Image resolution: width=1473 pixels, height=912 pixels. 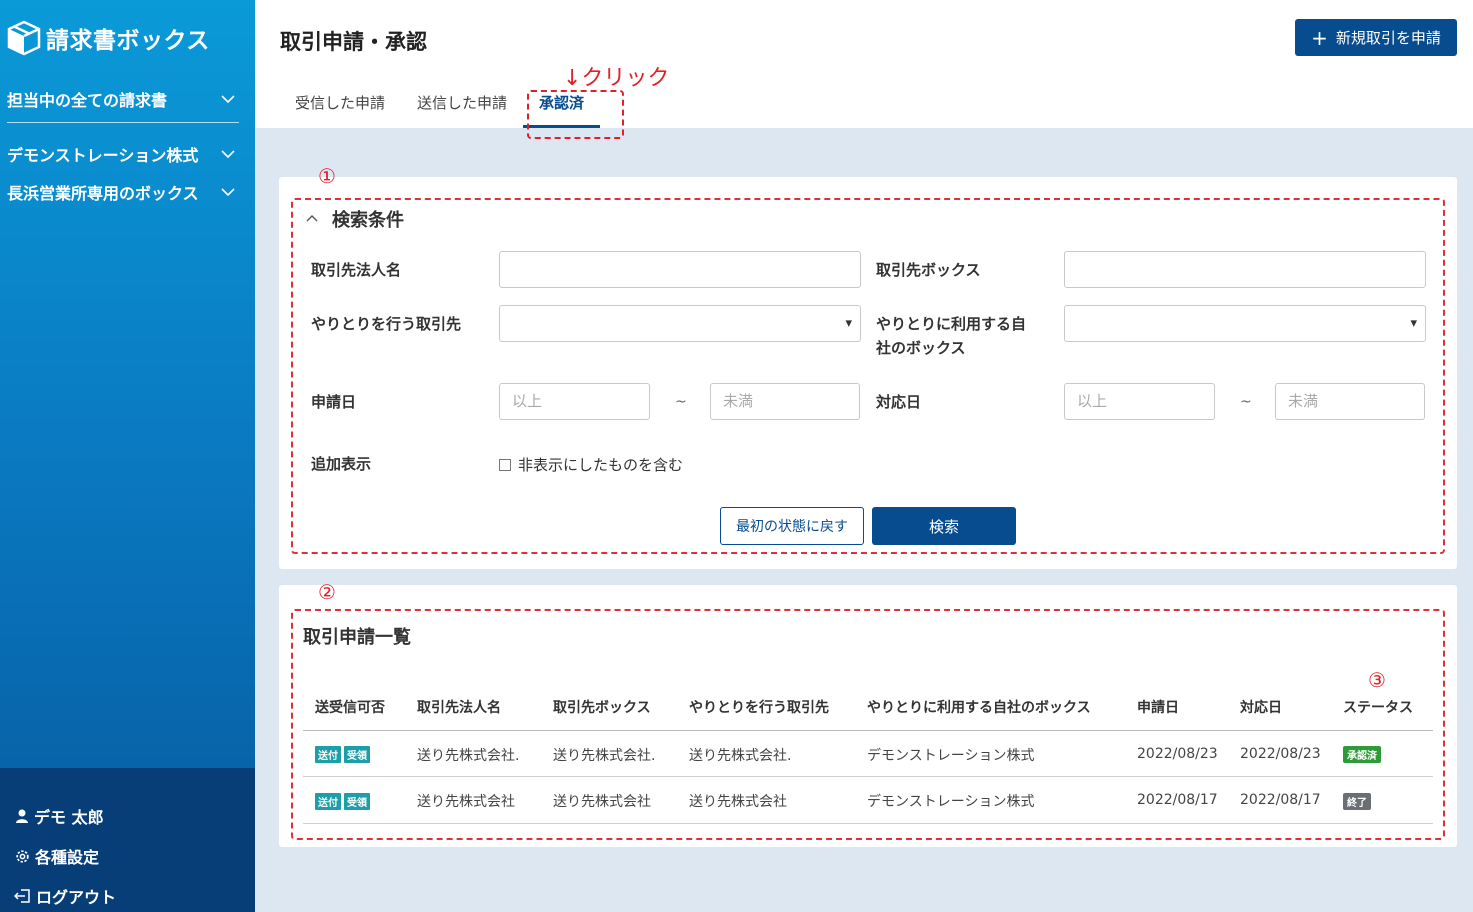 I want to click on trading-partner-cell: 送り先株式会社., so click(x=740, y=756).